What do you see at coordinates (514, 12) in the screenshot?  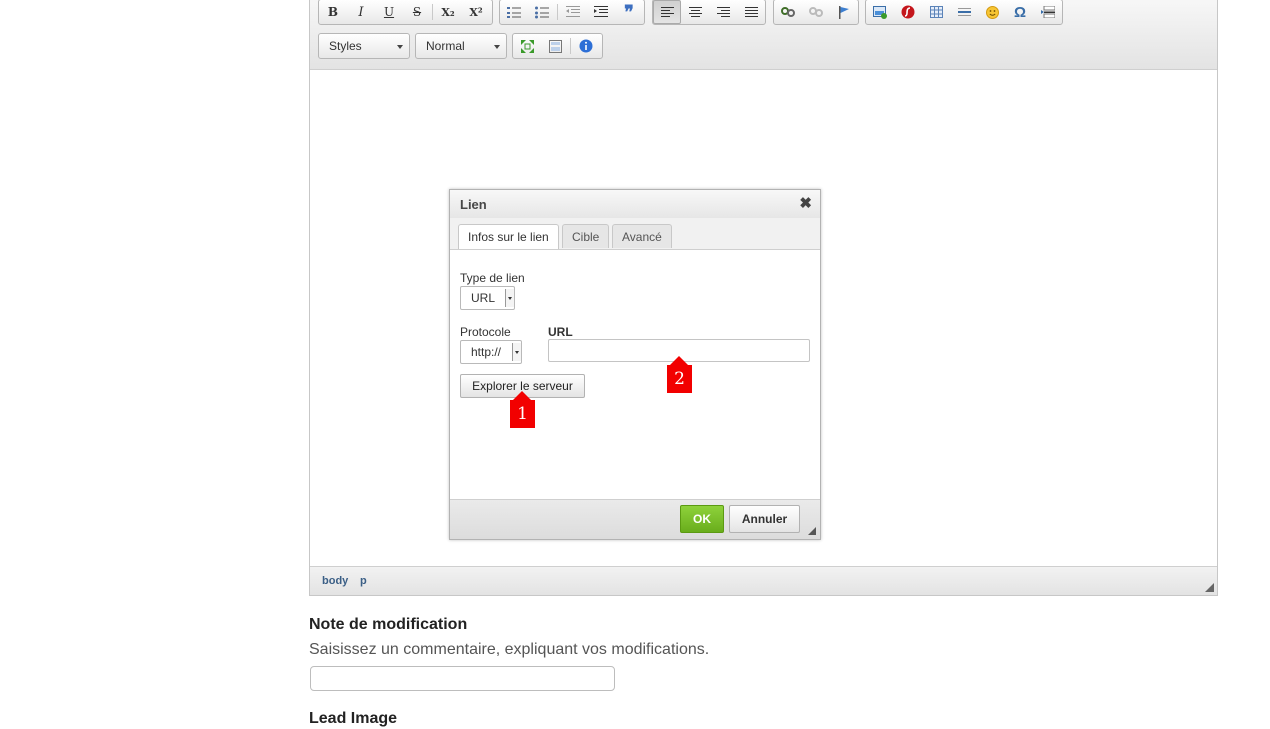 I see `numbered-list-icon` at bounding box center [514, 12].